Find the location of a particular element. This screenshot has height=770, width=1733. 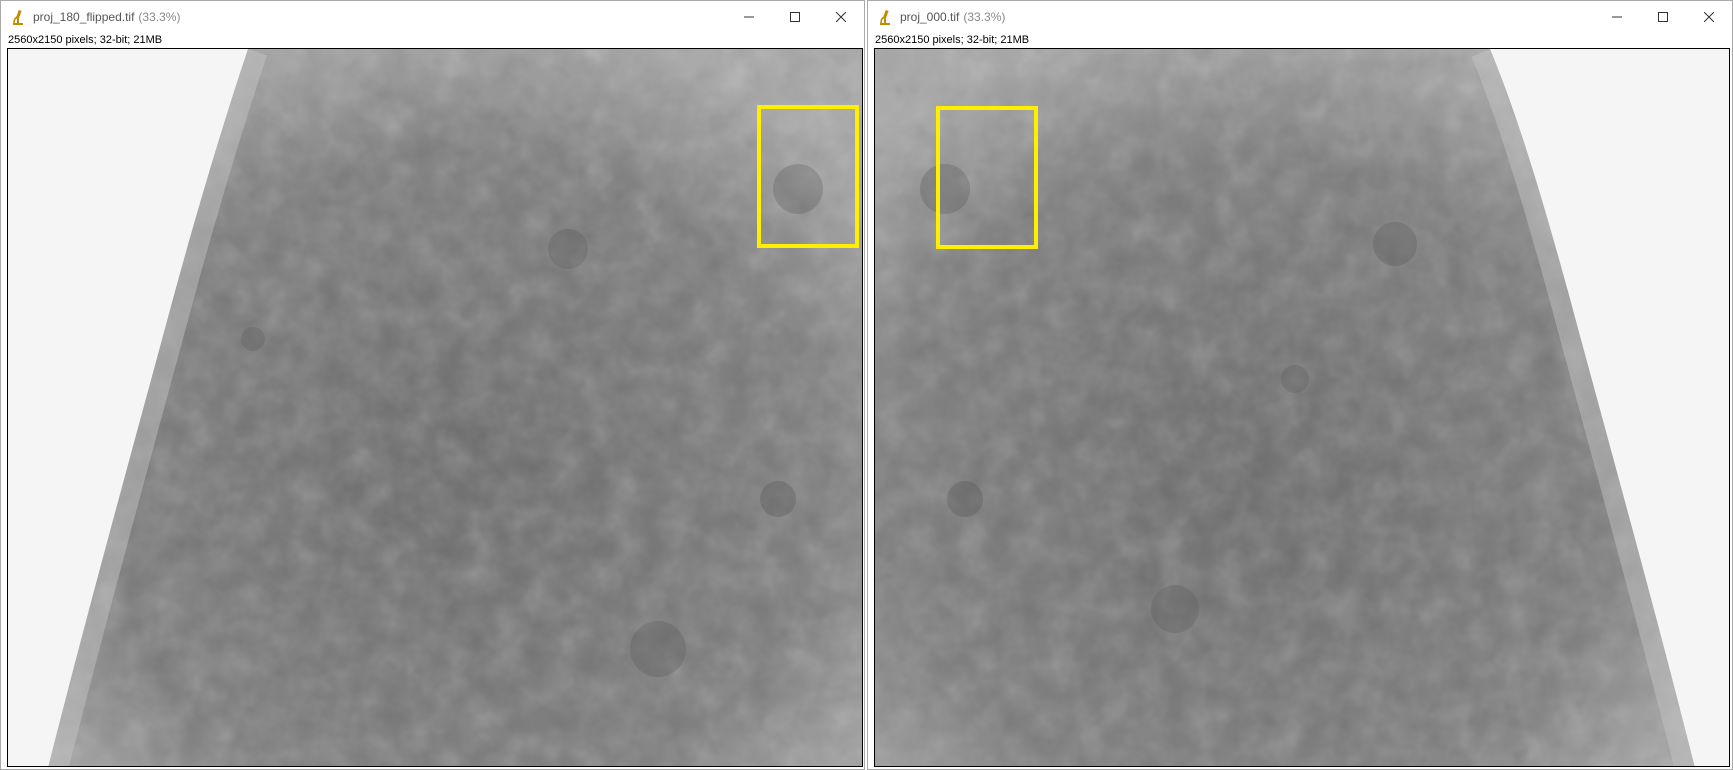

file-name: proj_180_flipped.tif is located at coordinates (84, 17).